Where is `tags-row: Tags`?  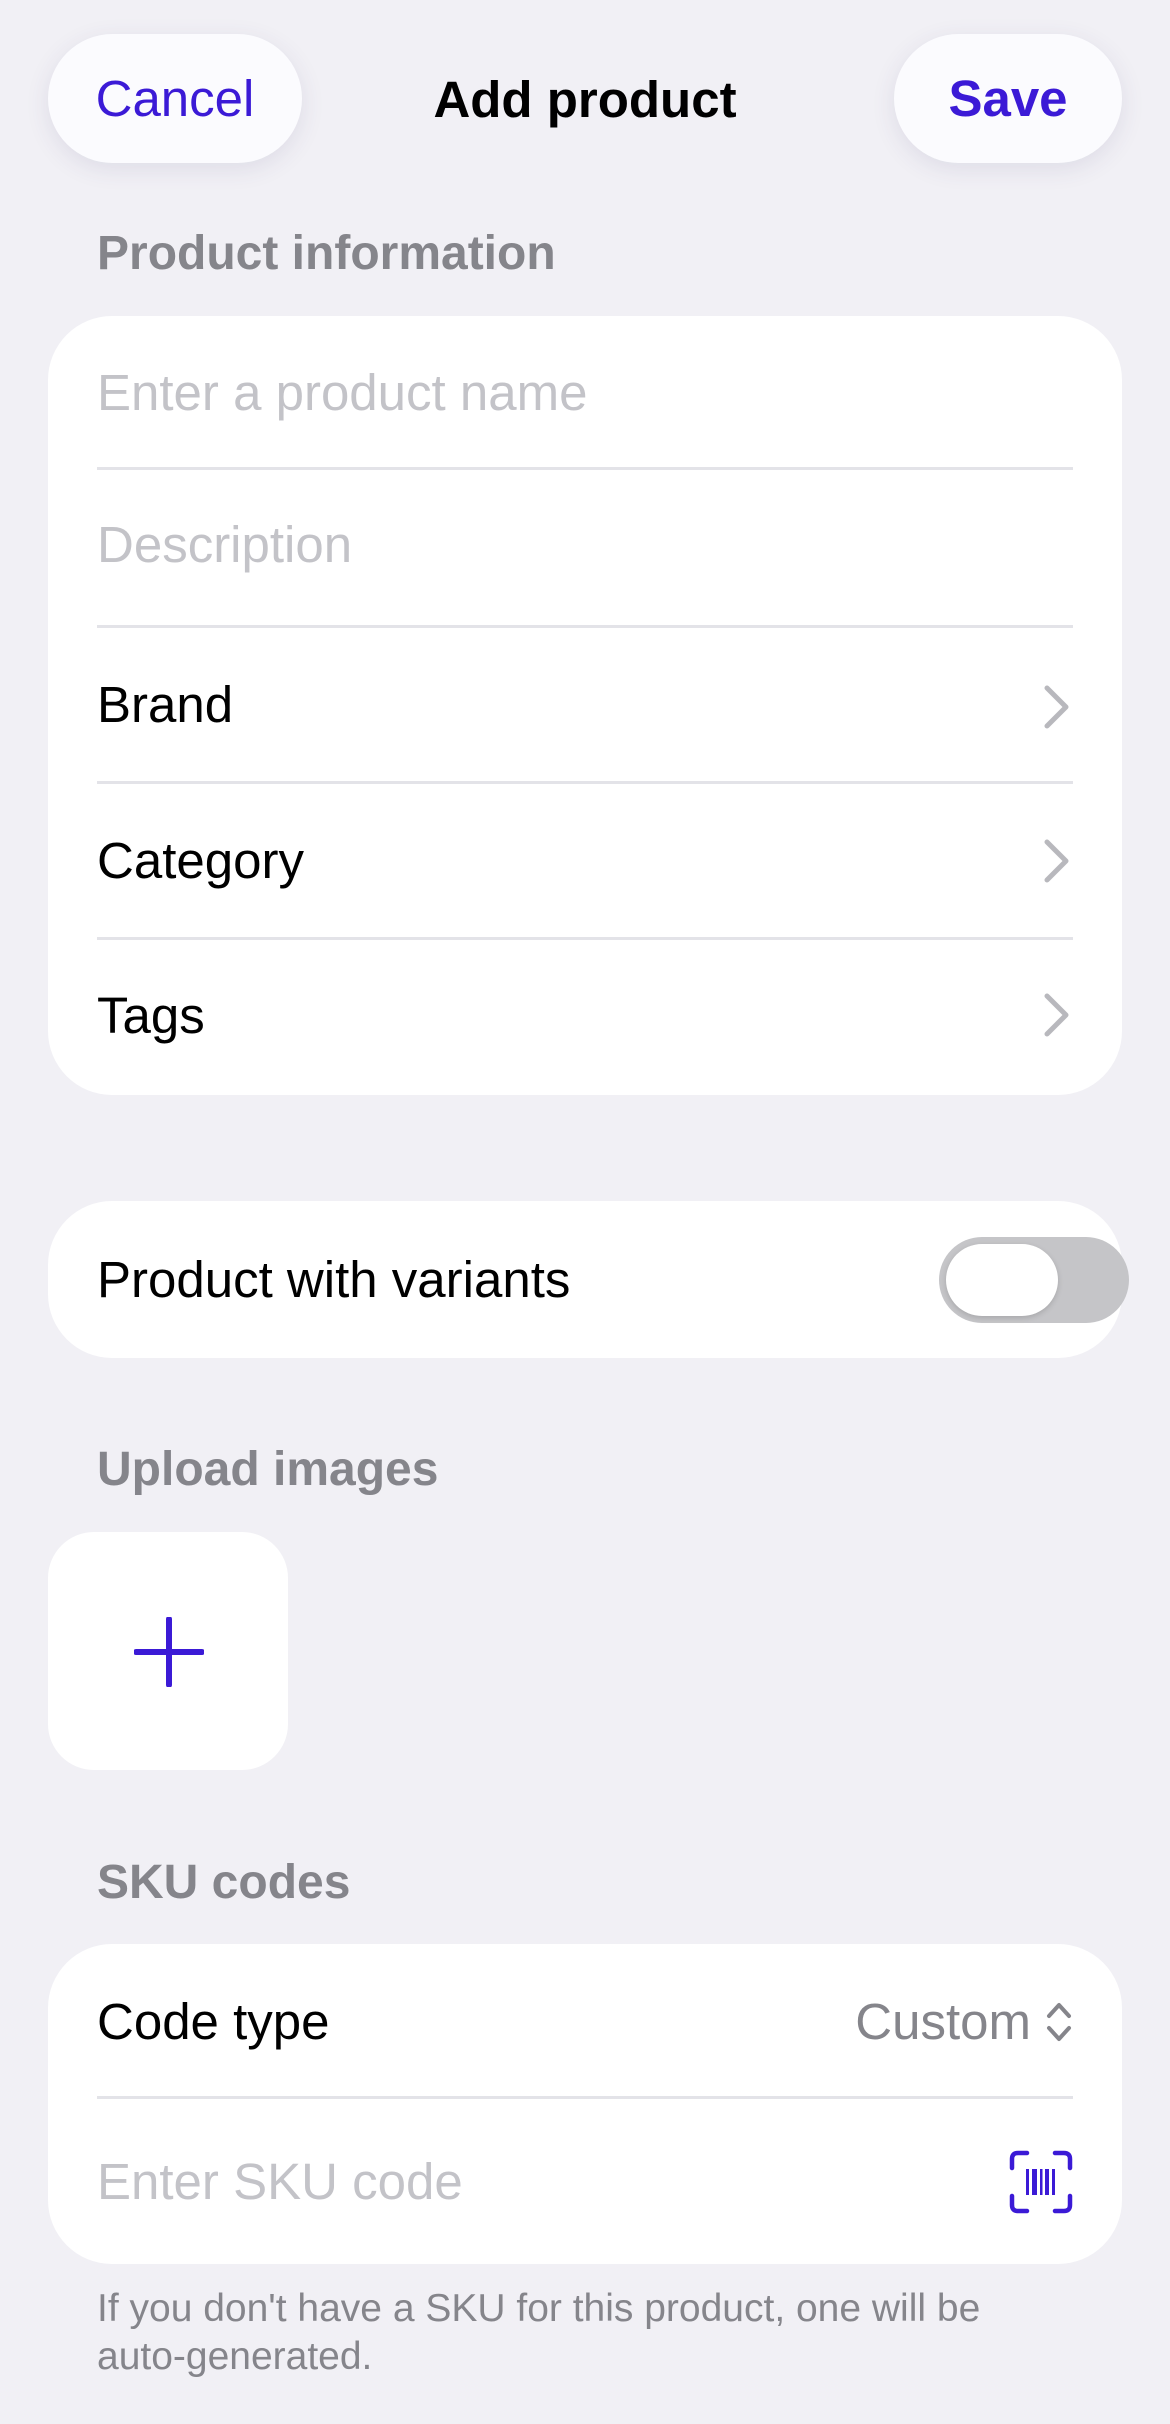 tags-row: Tags is located at coordinates (585, 1015).